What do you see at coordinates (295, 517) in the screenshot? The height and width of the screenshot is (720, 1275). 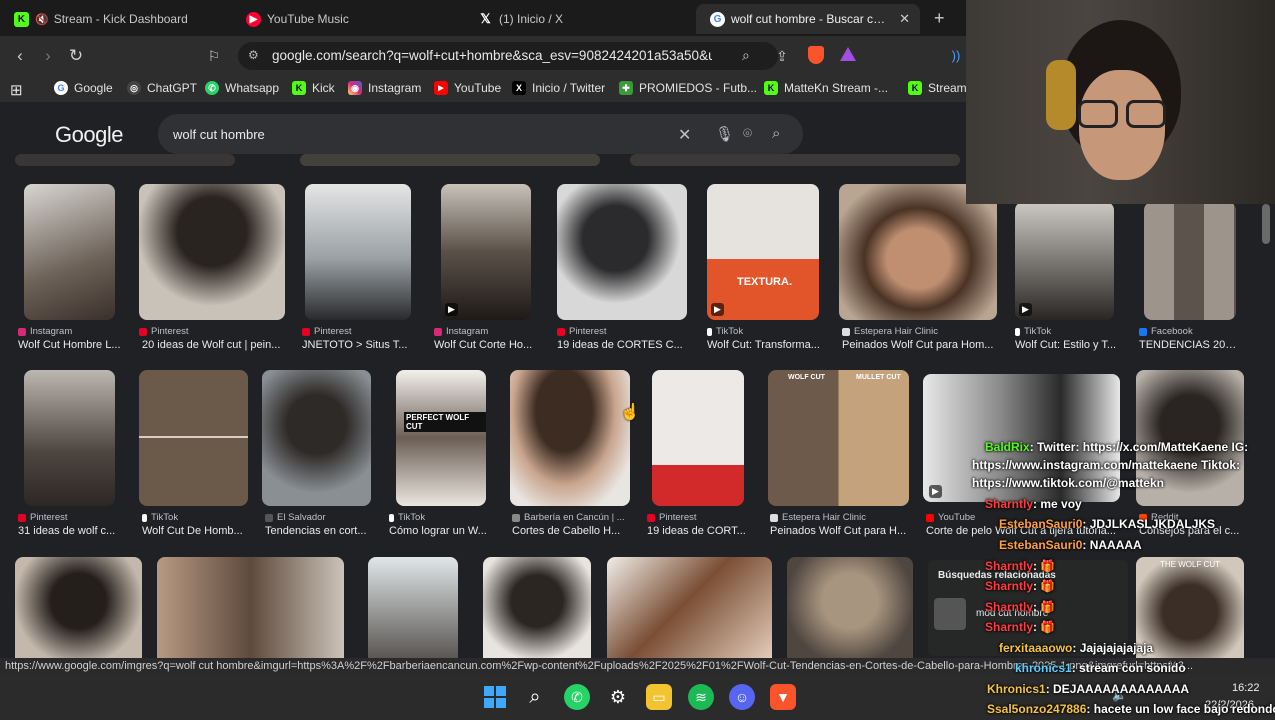 I see `image-source: El Salvador` at bounding box center [295, 517].